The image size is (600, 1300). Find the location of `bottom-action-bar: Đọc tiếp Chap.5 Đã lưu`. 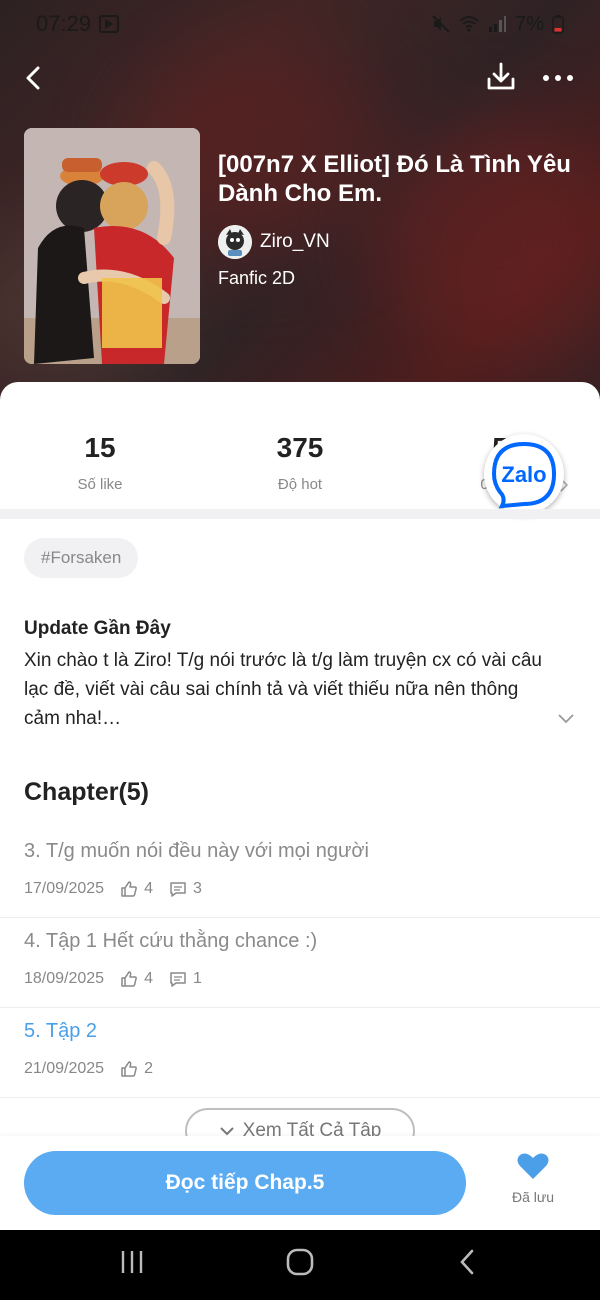

bottom-action-bar: Đọc tiếp Chap.5 Đã lưu is located at coordinates (300, 1183).